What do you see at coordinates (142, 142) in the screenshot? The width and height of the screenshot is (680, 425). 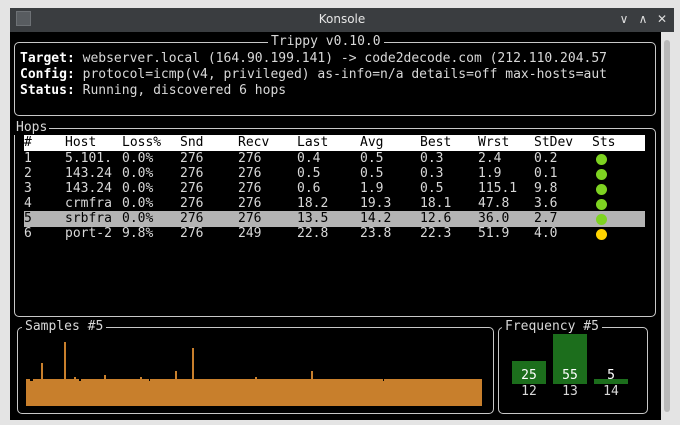 I see `column-header-loss: Loss%` at bounding box center [142, 142].